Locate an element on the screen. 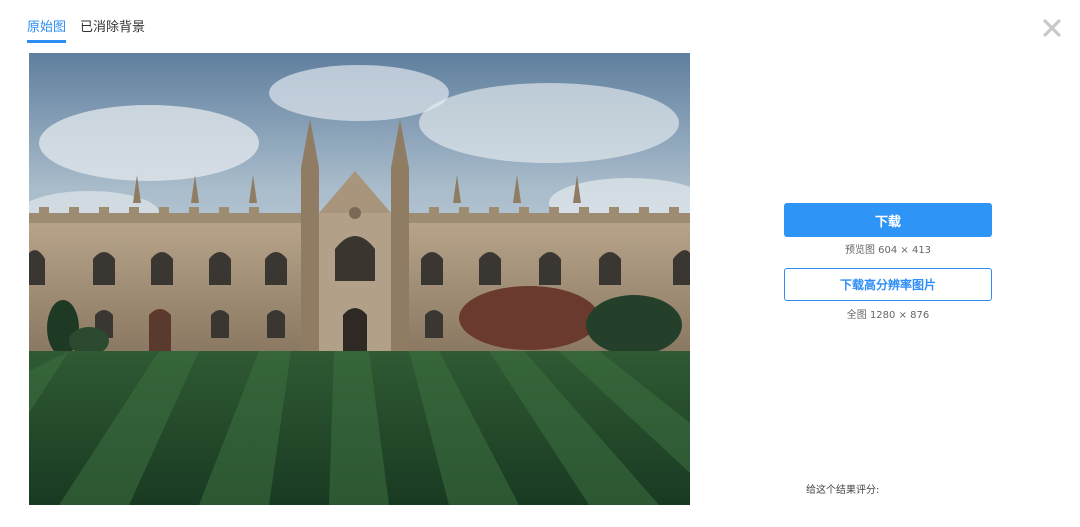 Image resolution: width=1080 pixels, height=527 pixels. close-icon is located at coordinates (1052, 28).